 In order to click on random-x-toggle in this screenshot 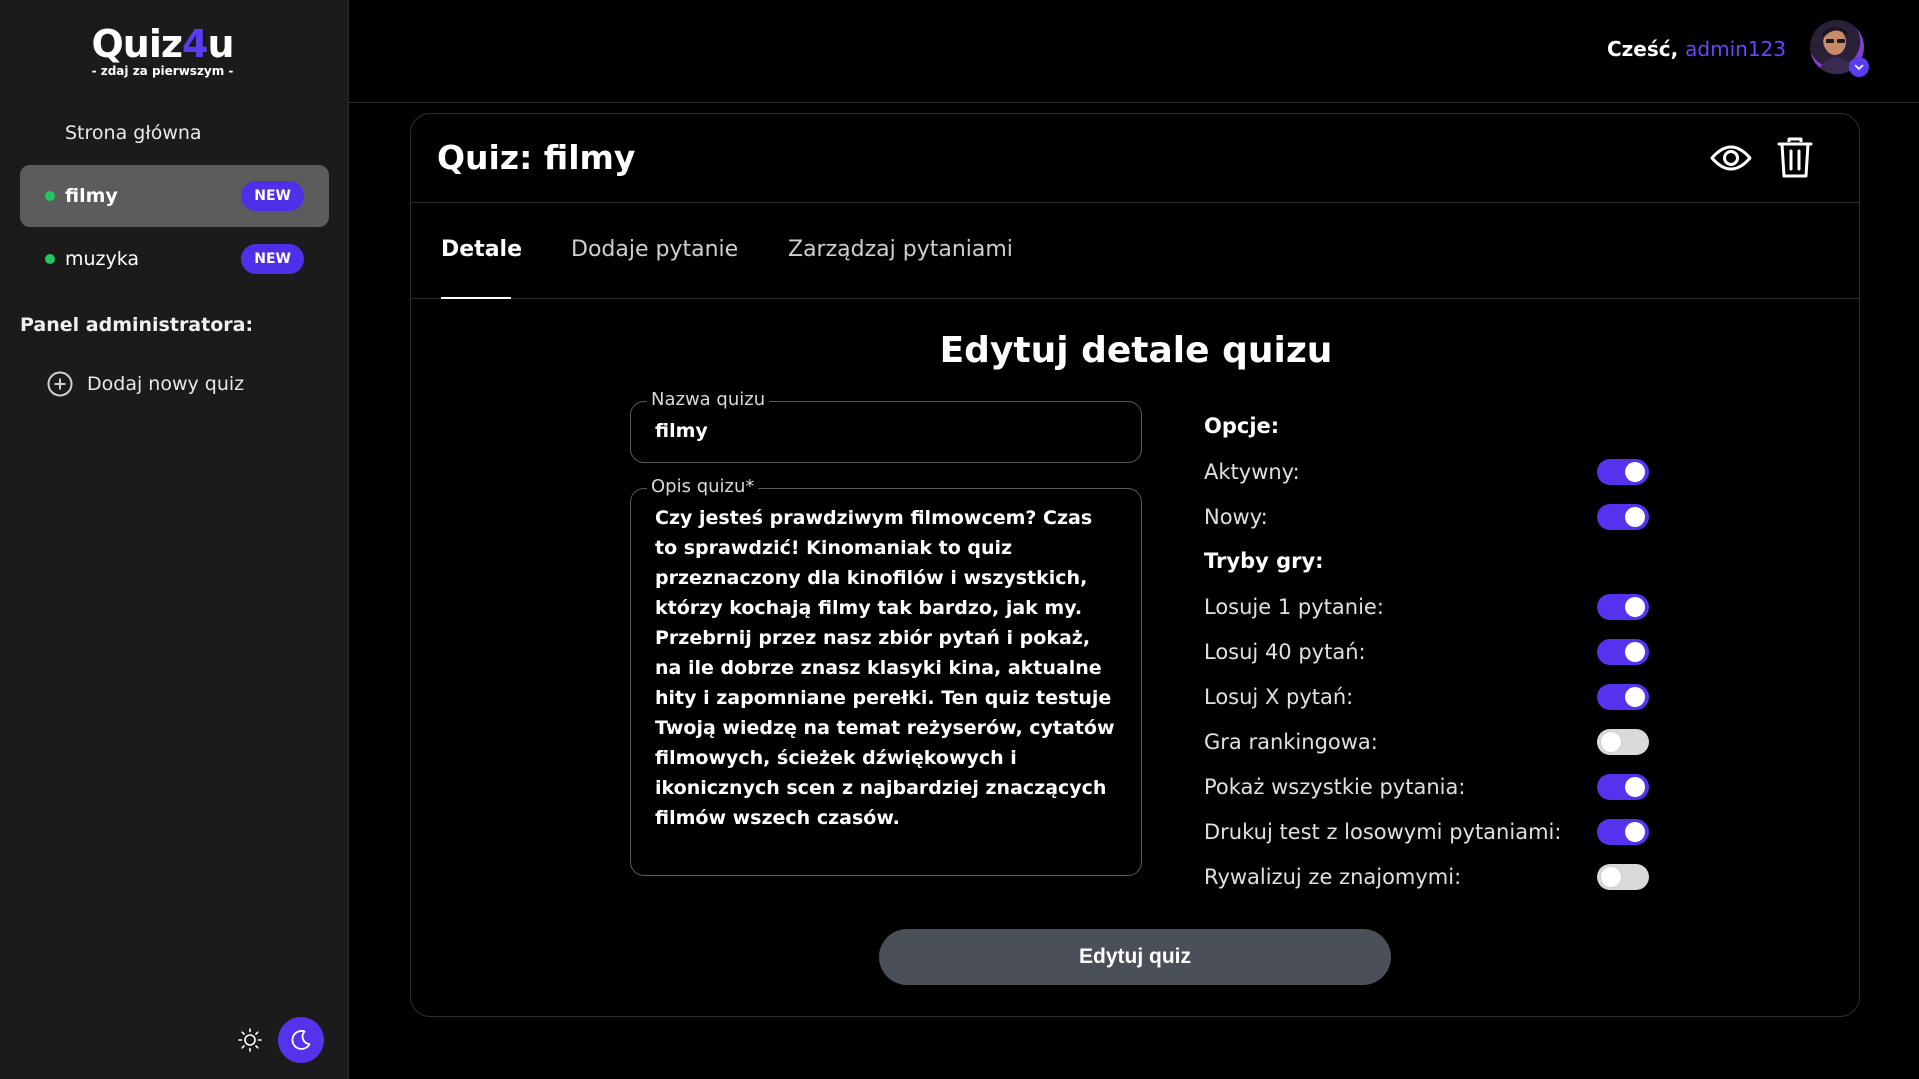, I will do `click(1623, 696)`.